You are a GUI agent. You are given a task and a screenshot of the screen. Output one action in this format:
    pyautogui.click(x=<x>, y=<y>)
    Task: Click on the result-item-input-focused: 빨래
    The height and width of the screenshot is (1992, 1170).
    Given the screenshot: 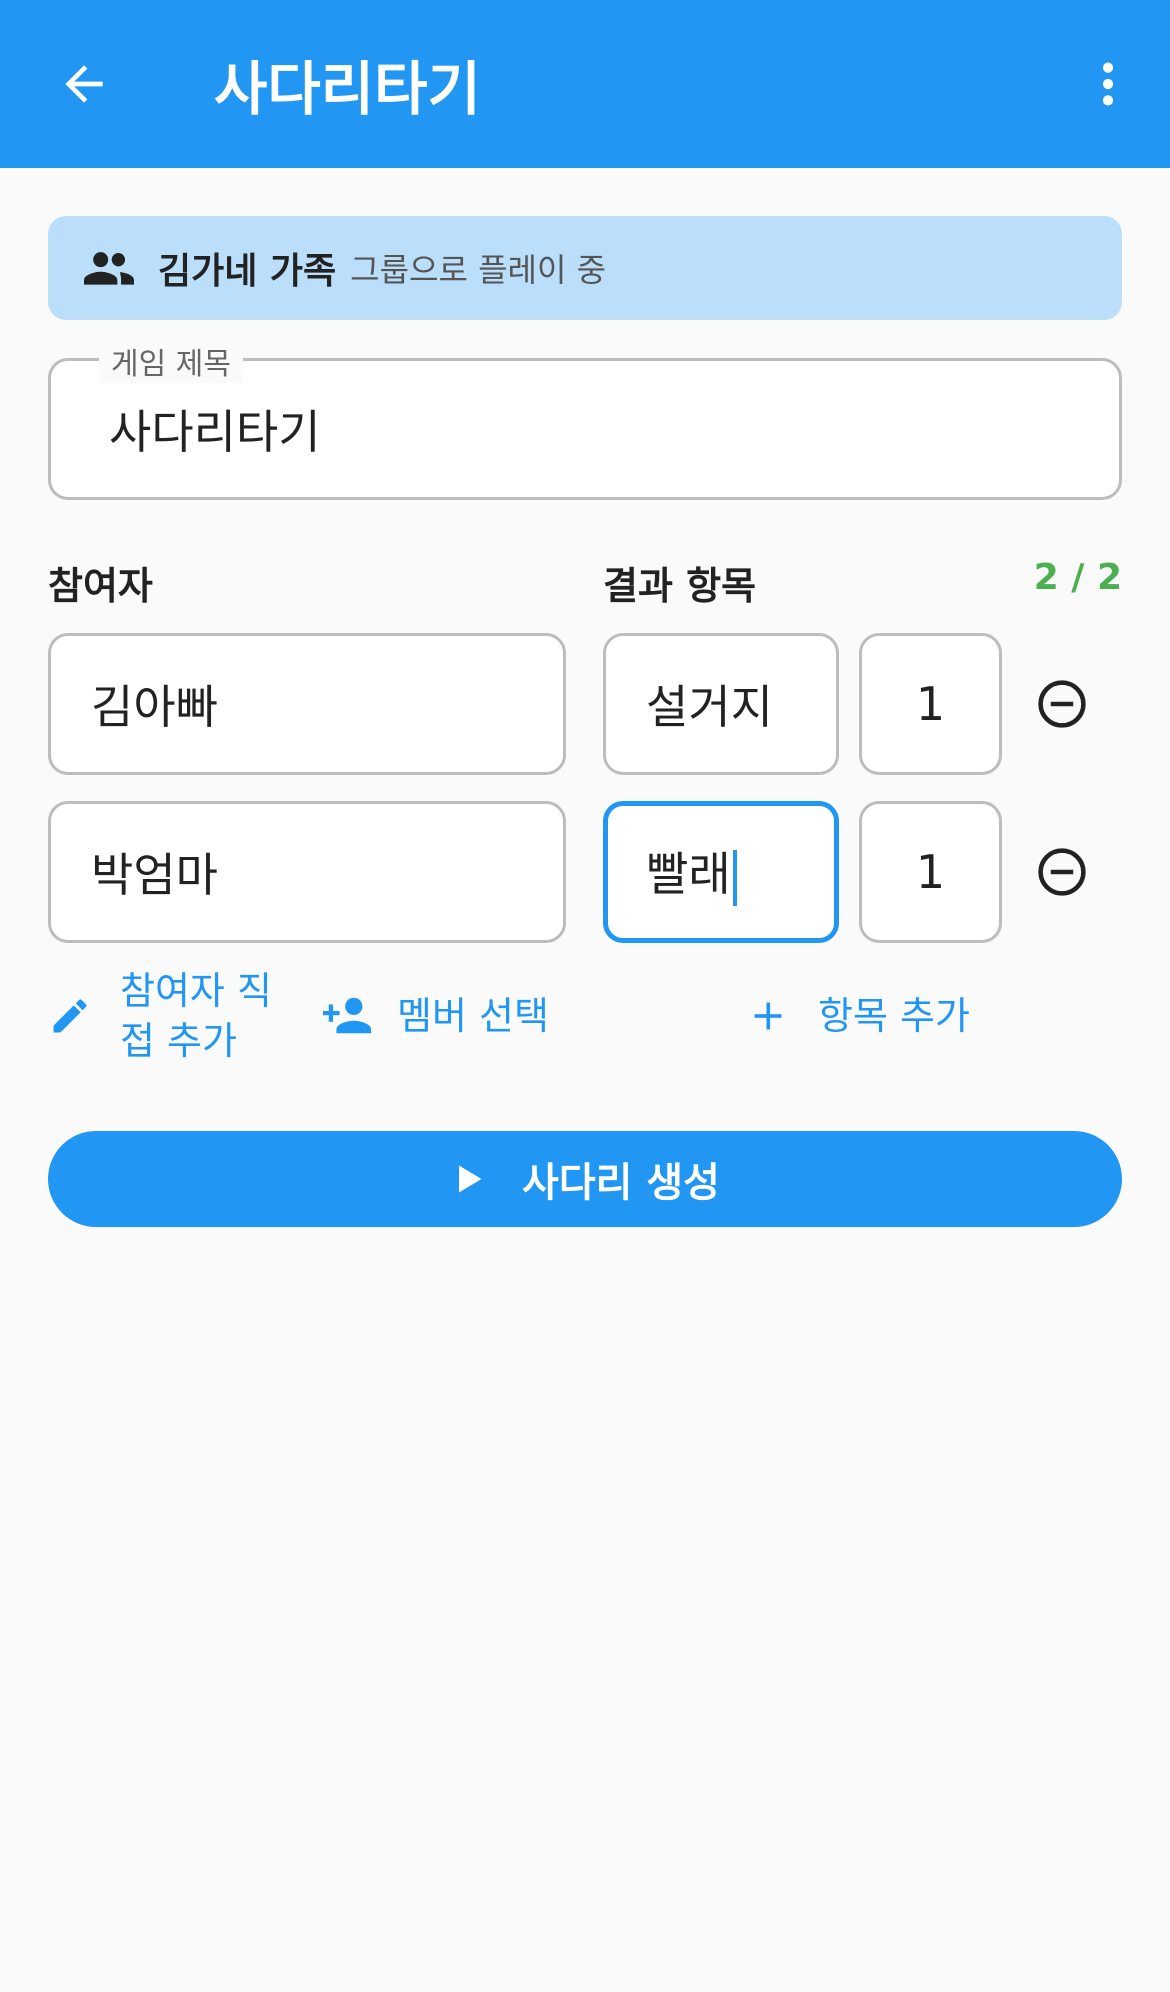 What is the action you would take?
    pyautogui.click(x=721, y=872)
    